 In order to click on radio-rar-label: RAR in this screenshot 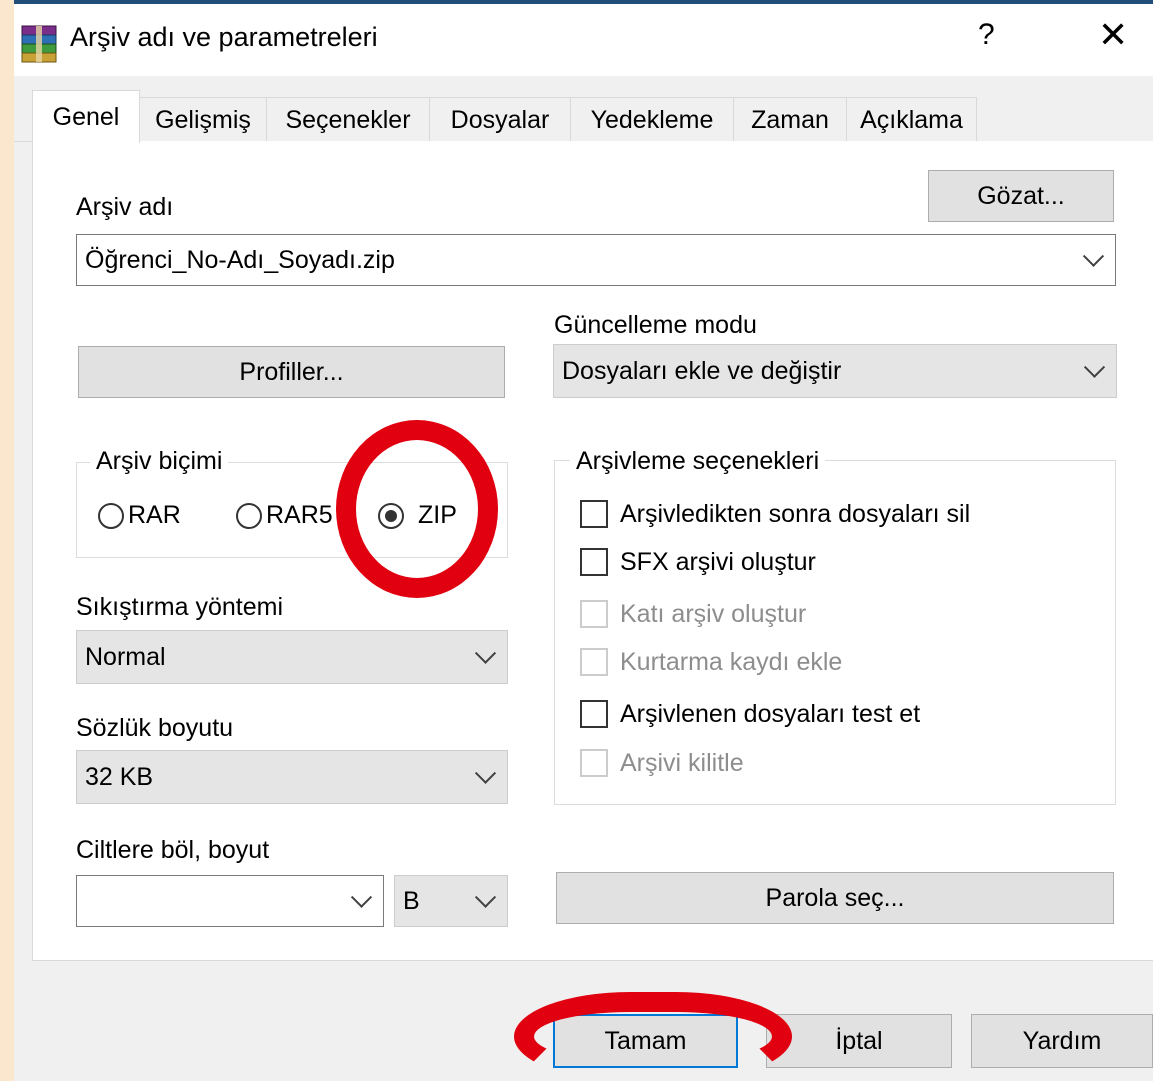, I will do `click(154, 515)`.